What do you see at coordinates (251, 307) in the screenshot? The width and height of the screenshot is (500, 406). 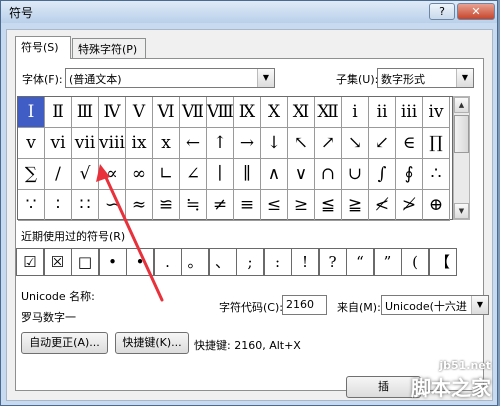 I see `char-code-label: 字符代码(C):` at bounding box center [251, 307].